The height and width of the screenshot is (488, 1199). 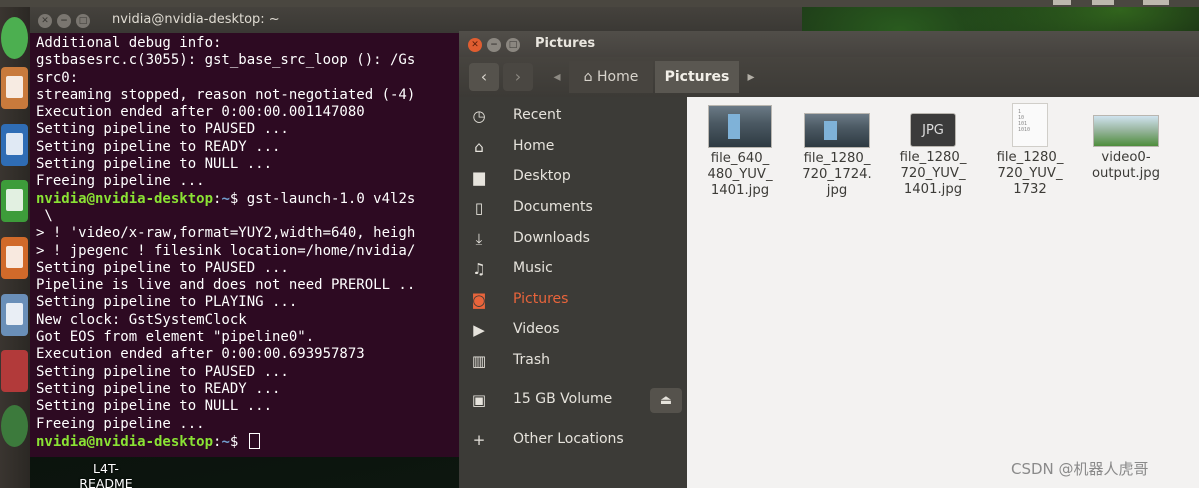 I want to click on file-item: file_640_ 480_YUV_ 1401.jpg, so click(x=740, y=150).